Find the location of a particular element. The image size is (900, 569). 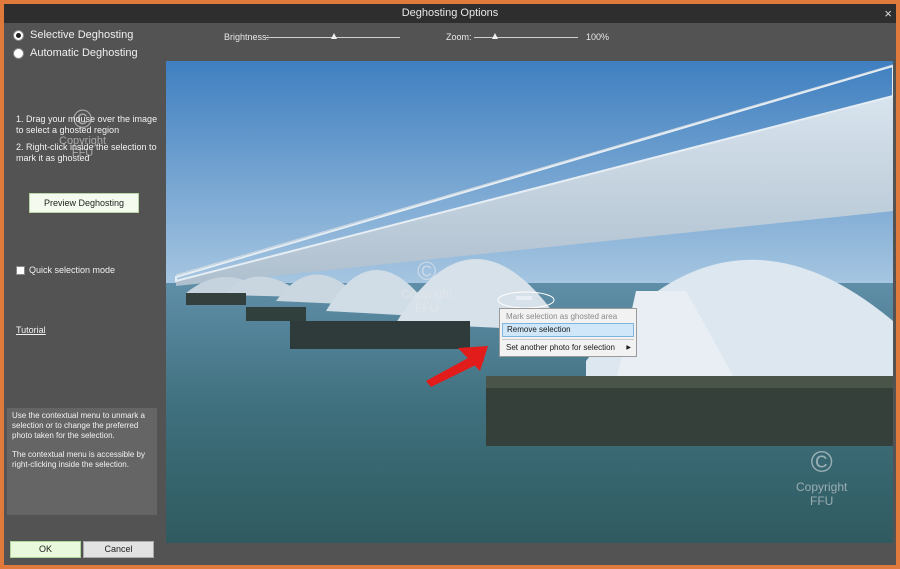

radio-selected-icon is located at coordinates (18, 35).